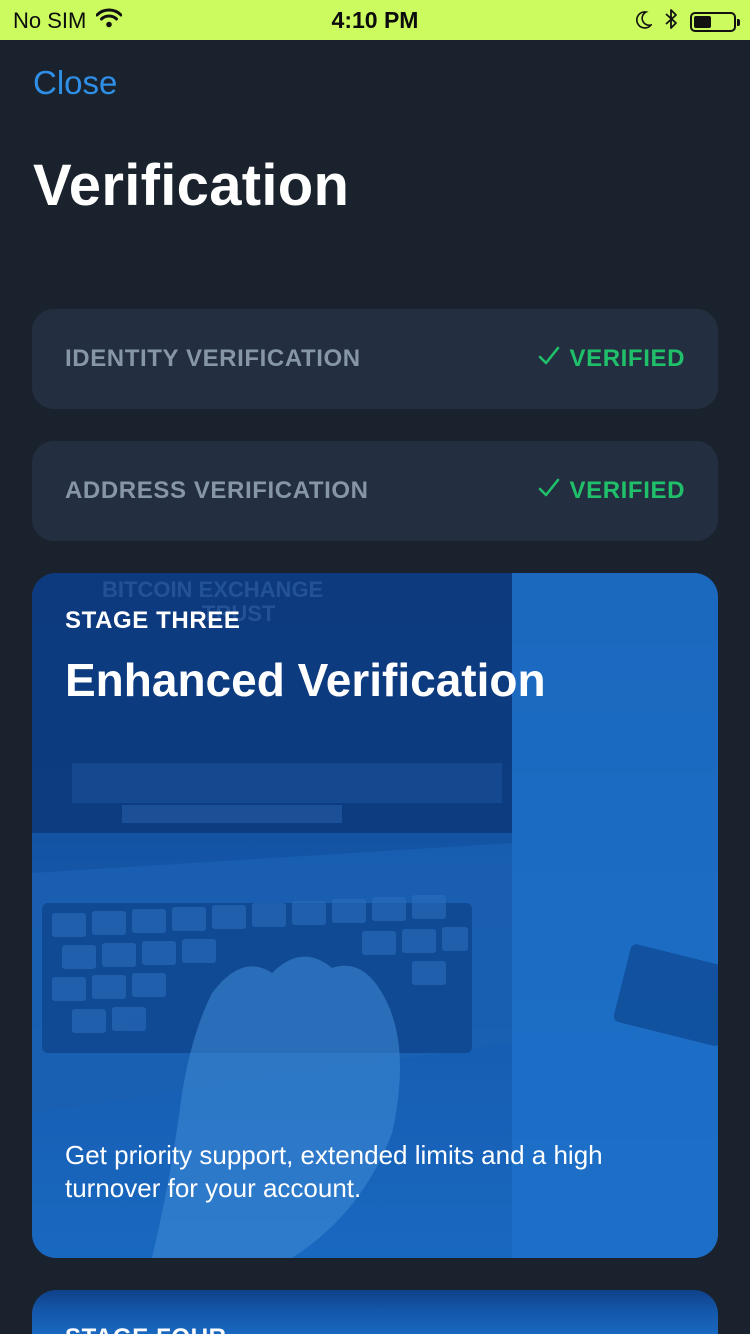 This screenshot has height=1334, width=750. I want to click on status-bar: No SIM 4:10 PM, so click(375, 20).